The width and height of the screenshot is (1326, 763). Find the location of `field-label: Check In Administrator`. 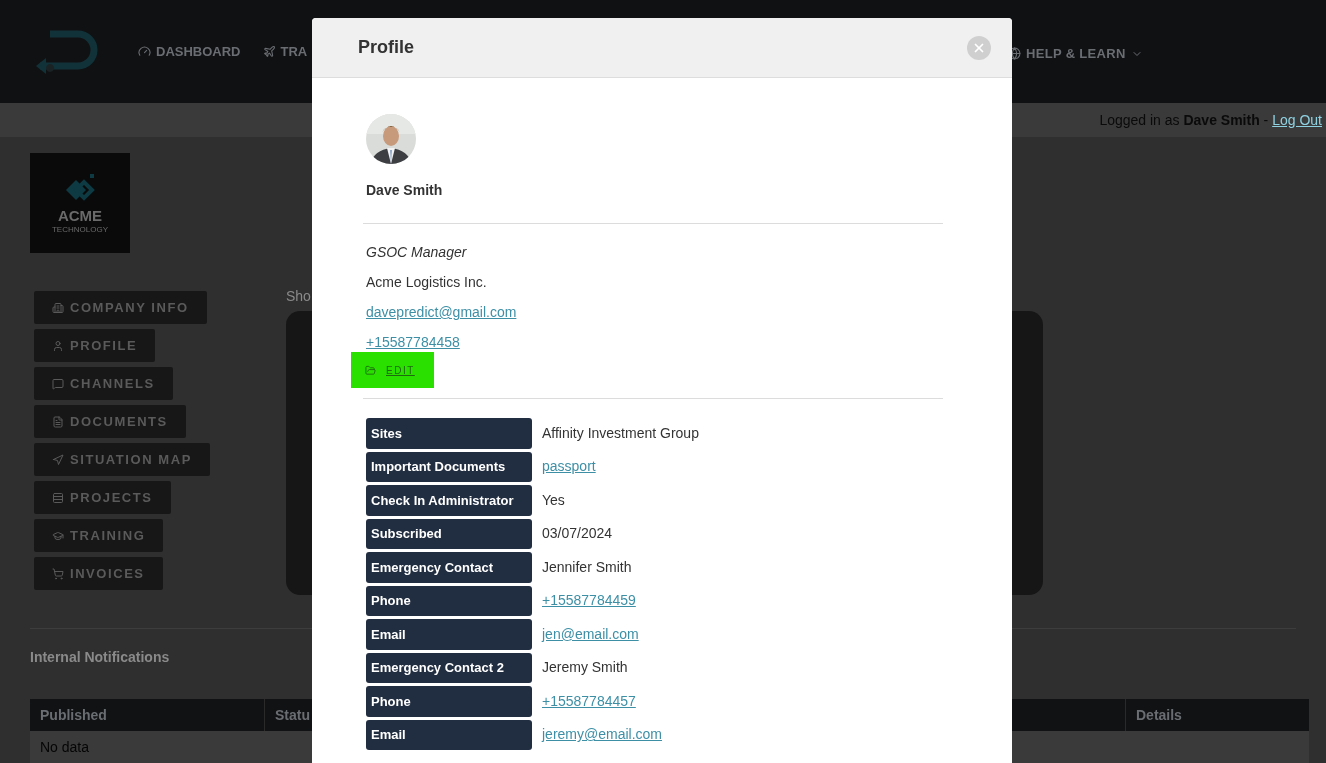

field-label: Check In Administrator is located at coordinates (449, 500).